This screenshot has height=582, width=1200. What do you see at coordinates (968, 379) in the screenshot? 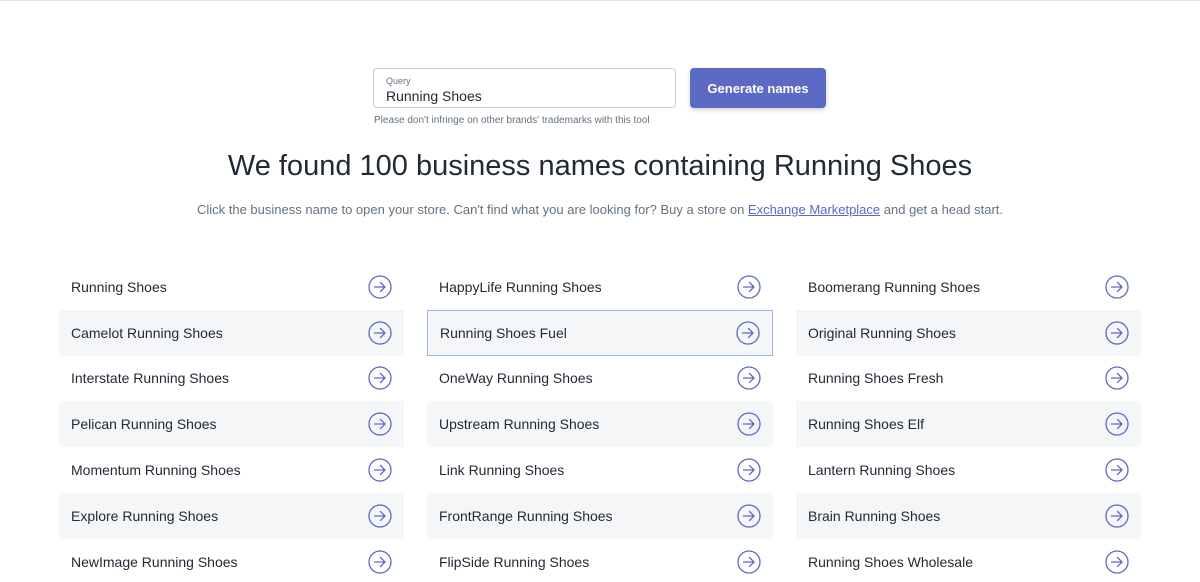
I see `business-name-row: Running Shoes Fresh` at bounding box center [968, 379].